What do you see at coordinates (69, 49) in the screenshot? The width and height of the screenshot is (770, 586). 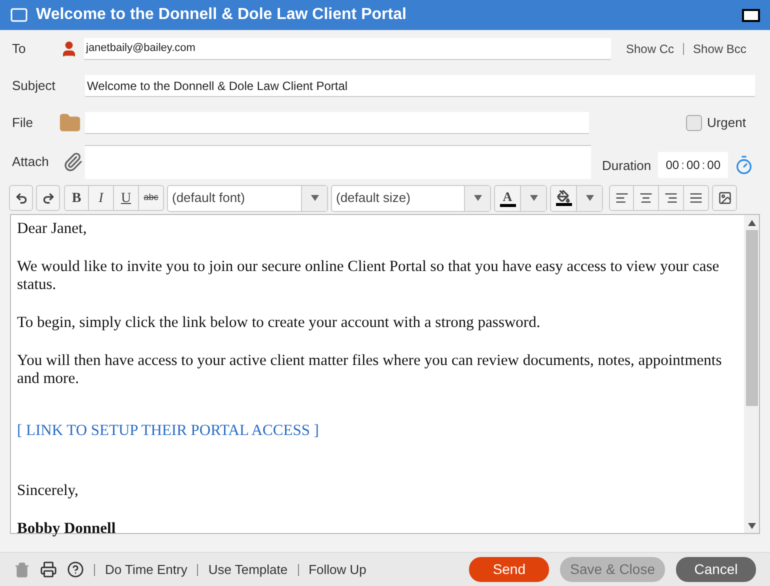 I see `person-icon` at bounding box center [69, 49].